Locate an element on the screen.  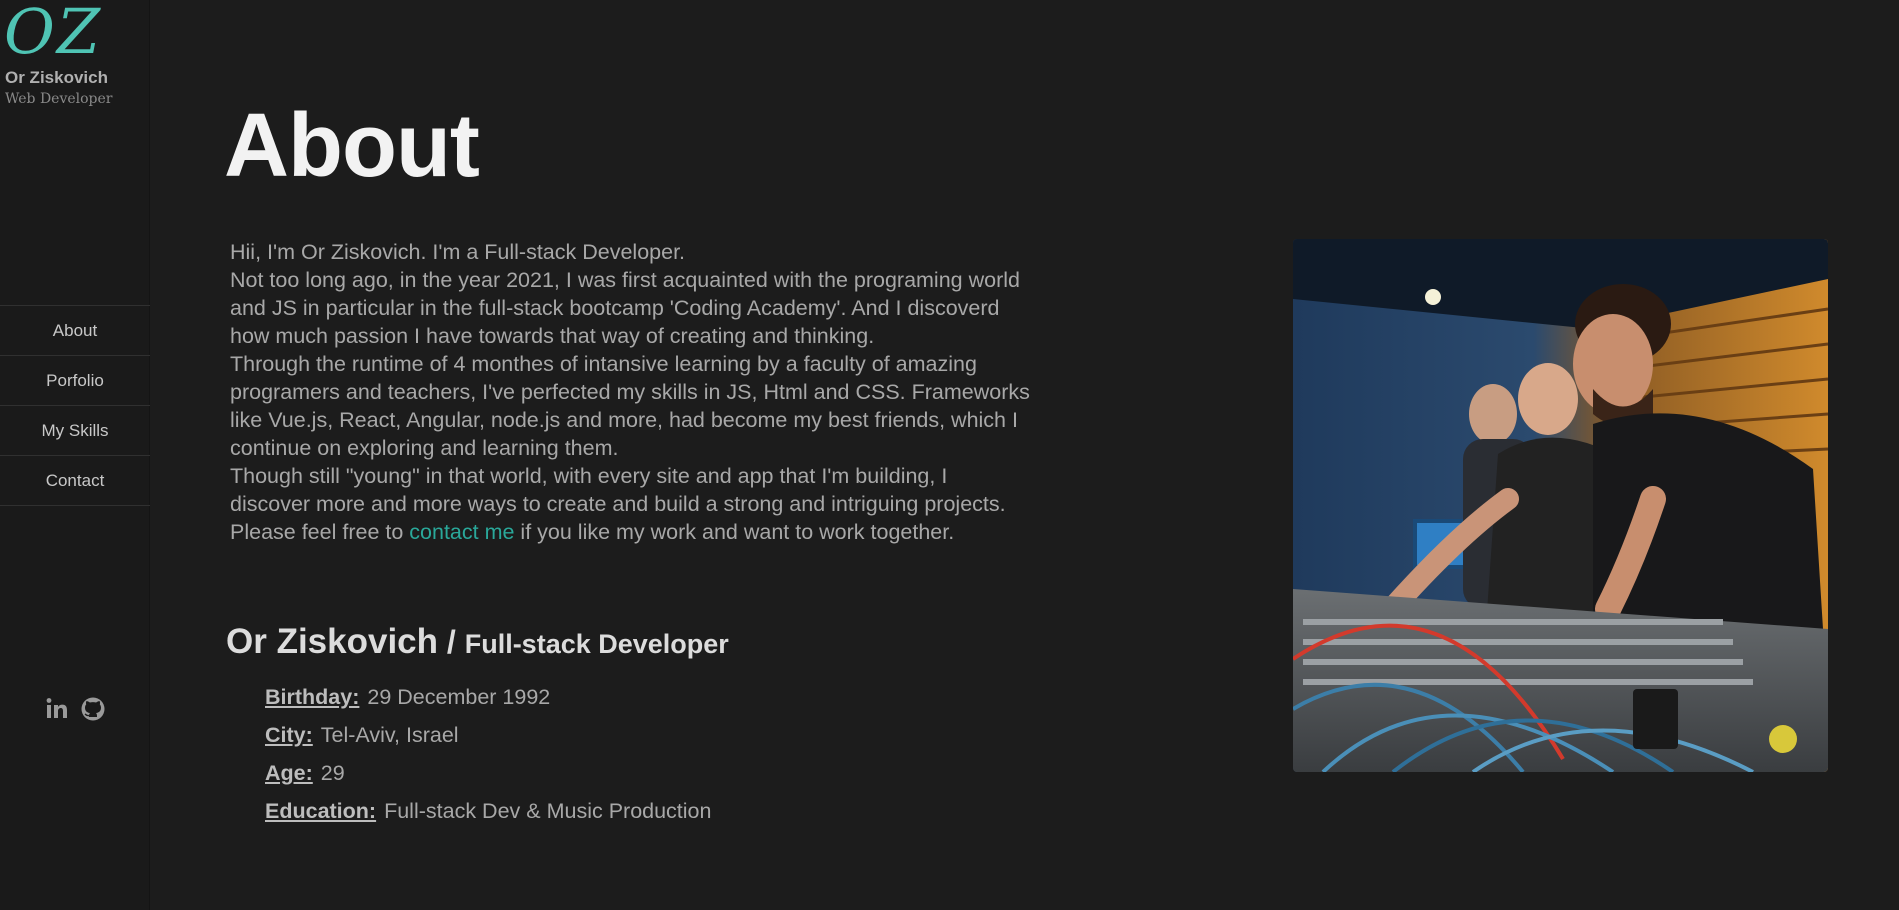
nav-item-portfolio: Porfolio is located at coordinates (75, 381).